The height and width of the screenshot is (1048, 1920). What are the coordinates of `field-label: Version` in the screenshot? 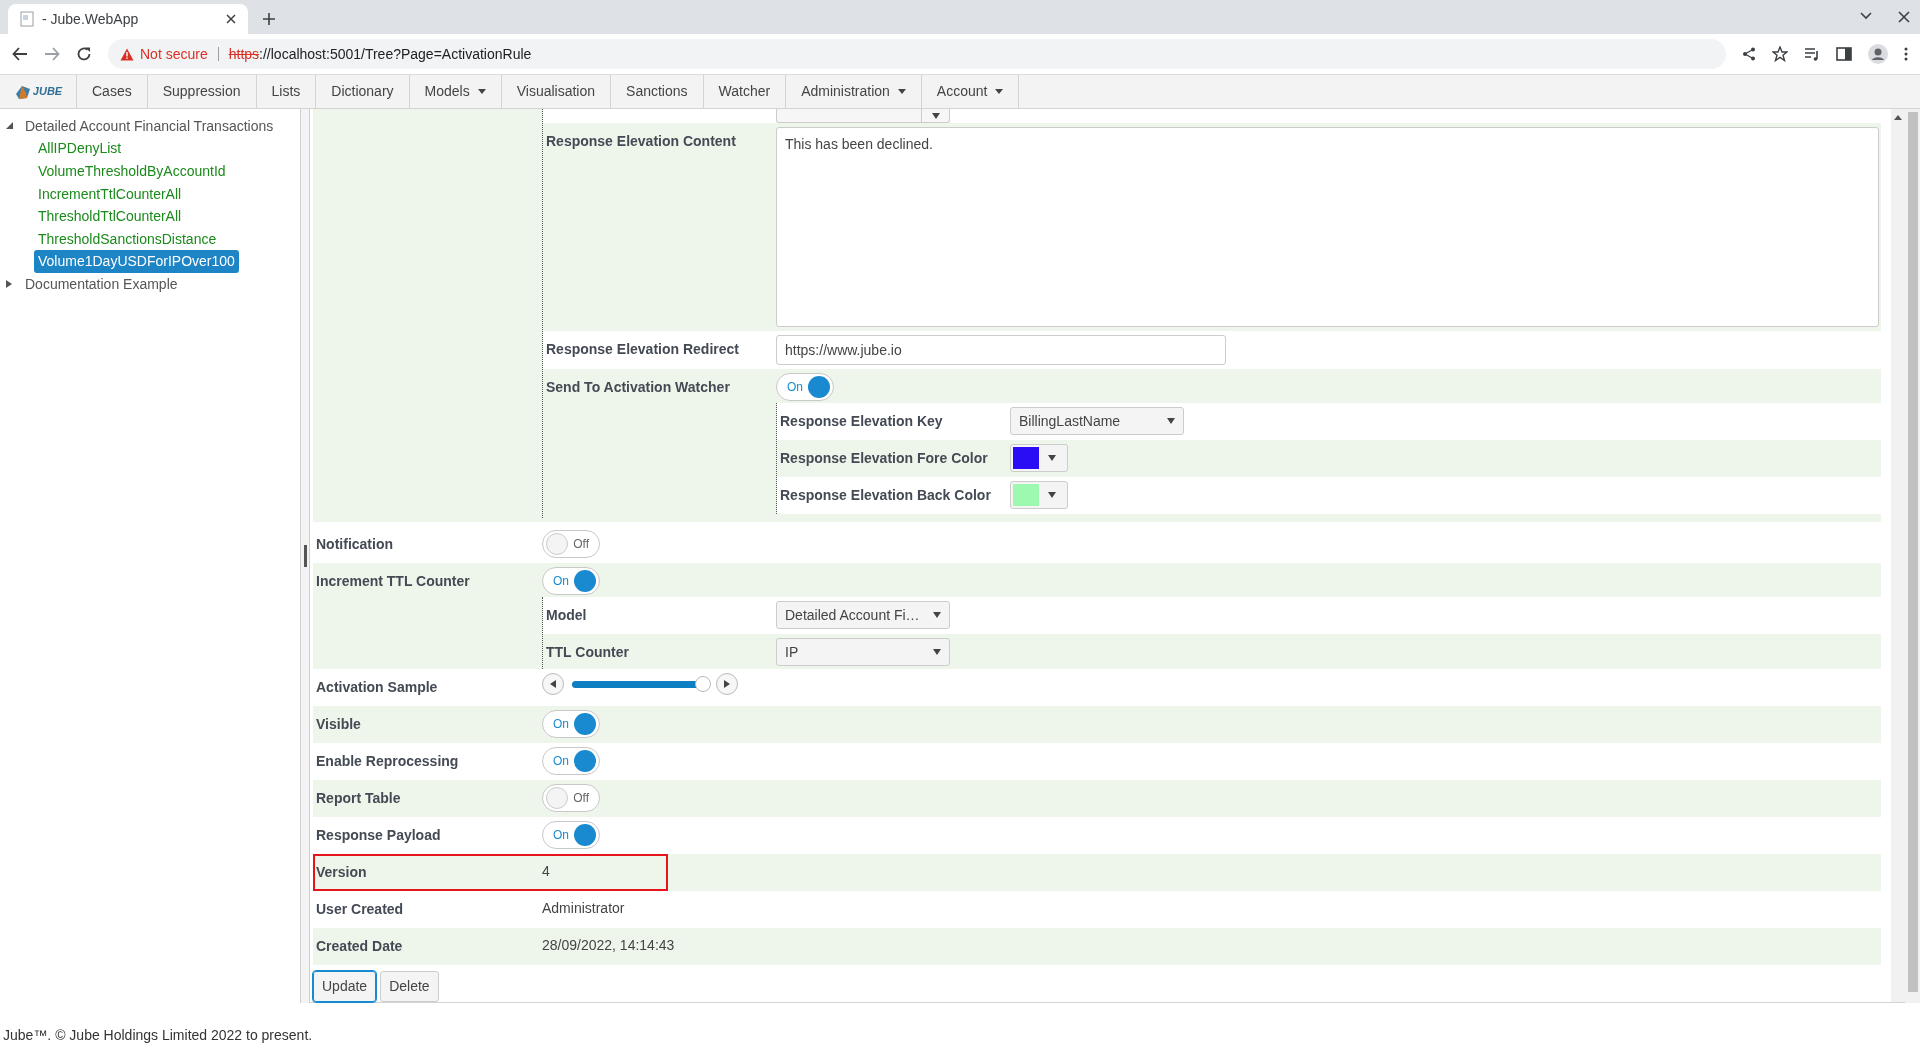 It's located at (341, 872).